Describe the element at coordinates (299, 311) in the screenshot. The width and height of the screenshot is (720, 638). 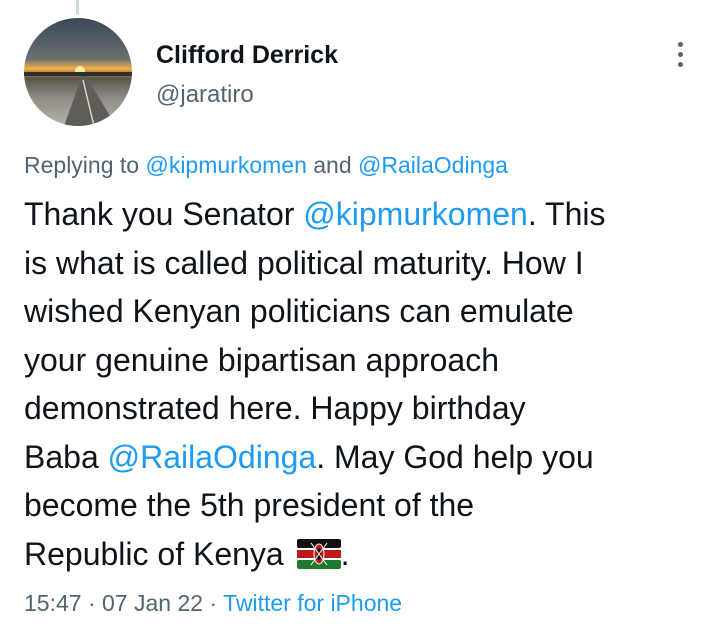
I see `tweet-text-segment: wished Kenyan politicians can emulate` at that location.